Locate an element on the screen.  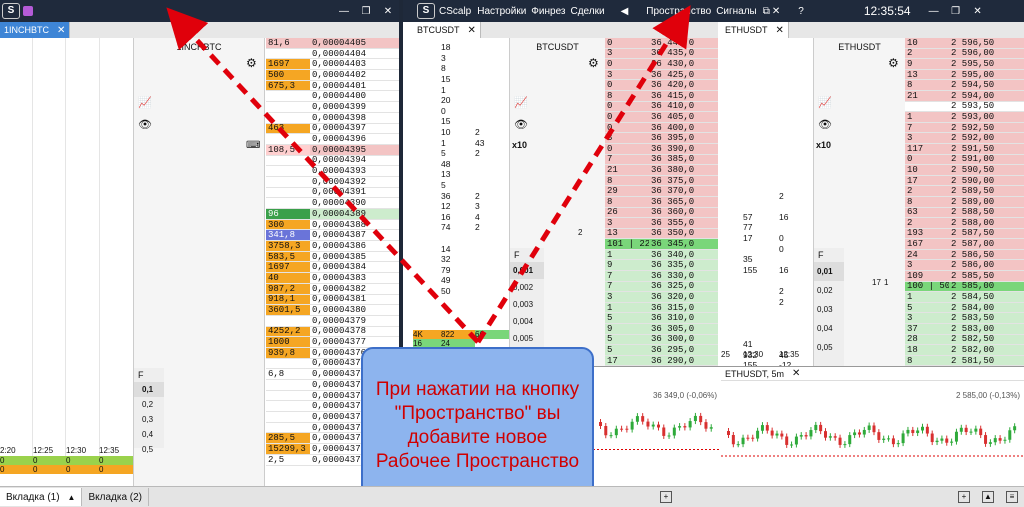
filter-option: 0,002 is located at coordinates (527, 287).